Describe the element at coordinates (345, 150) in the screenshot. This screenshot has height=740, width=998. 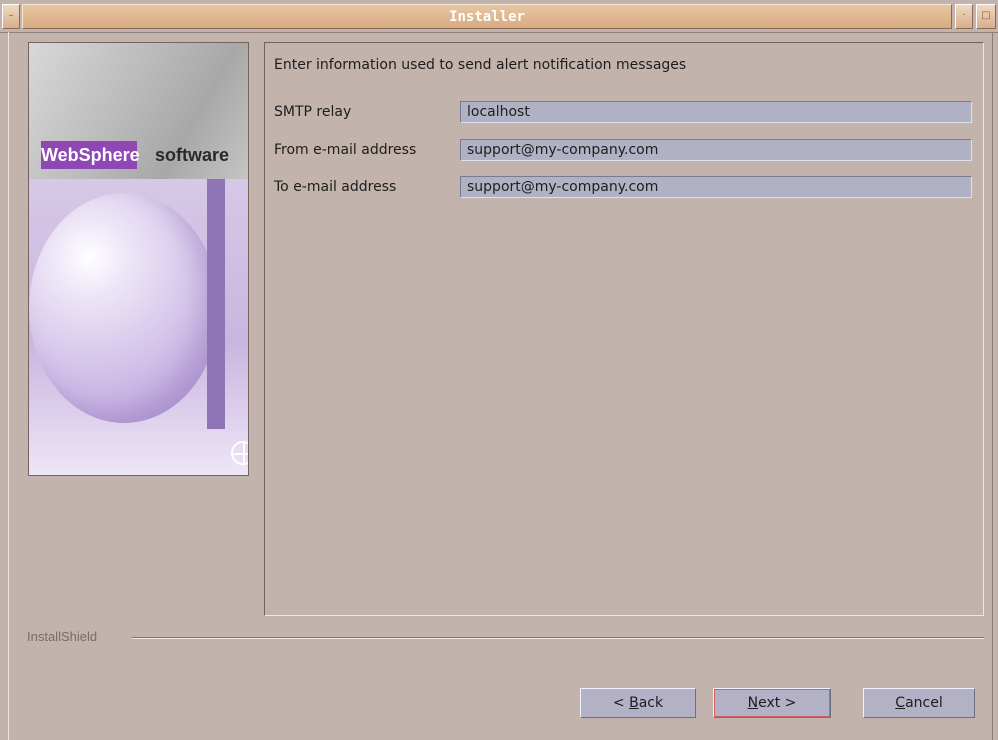
I see `from-email-label: From e-mail address` at that location.